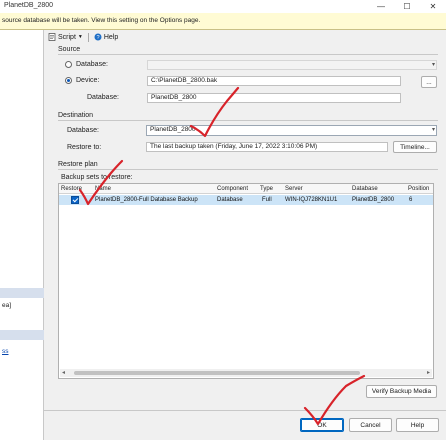 The height and width of the screenshot is (440, 446). What do you see at coordinates (334, 400) in the screenshot?
I see `annotation-checkmark-ok` at bounding box center [334, 400].